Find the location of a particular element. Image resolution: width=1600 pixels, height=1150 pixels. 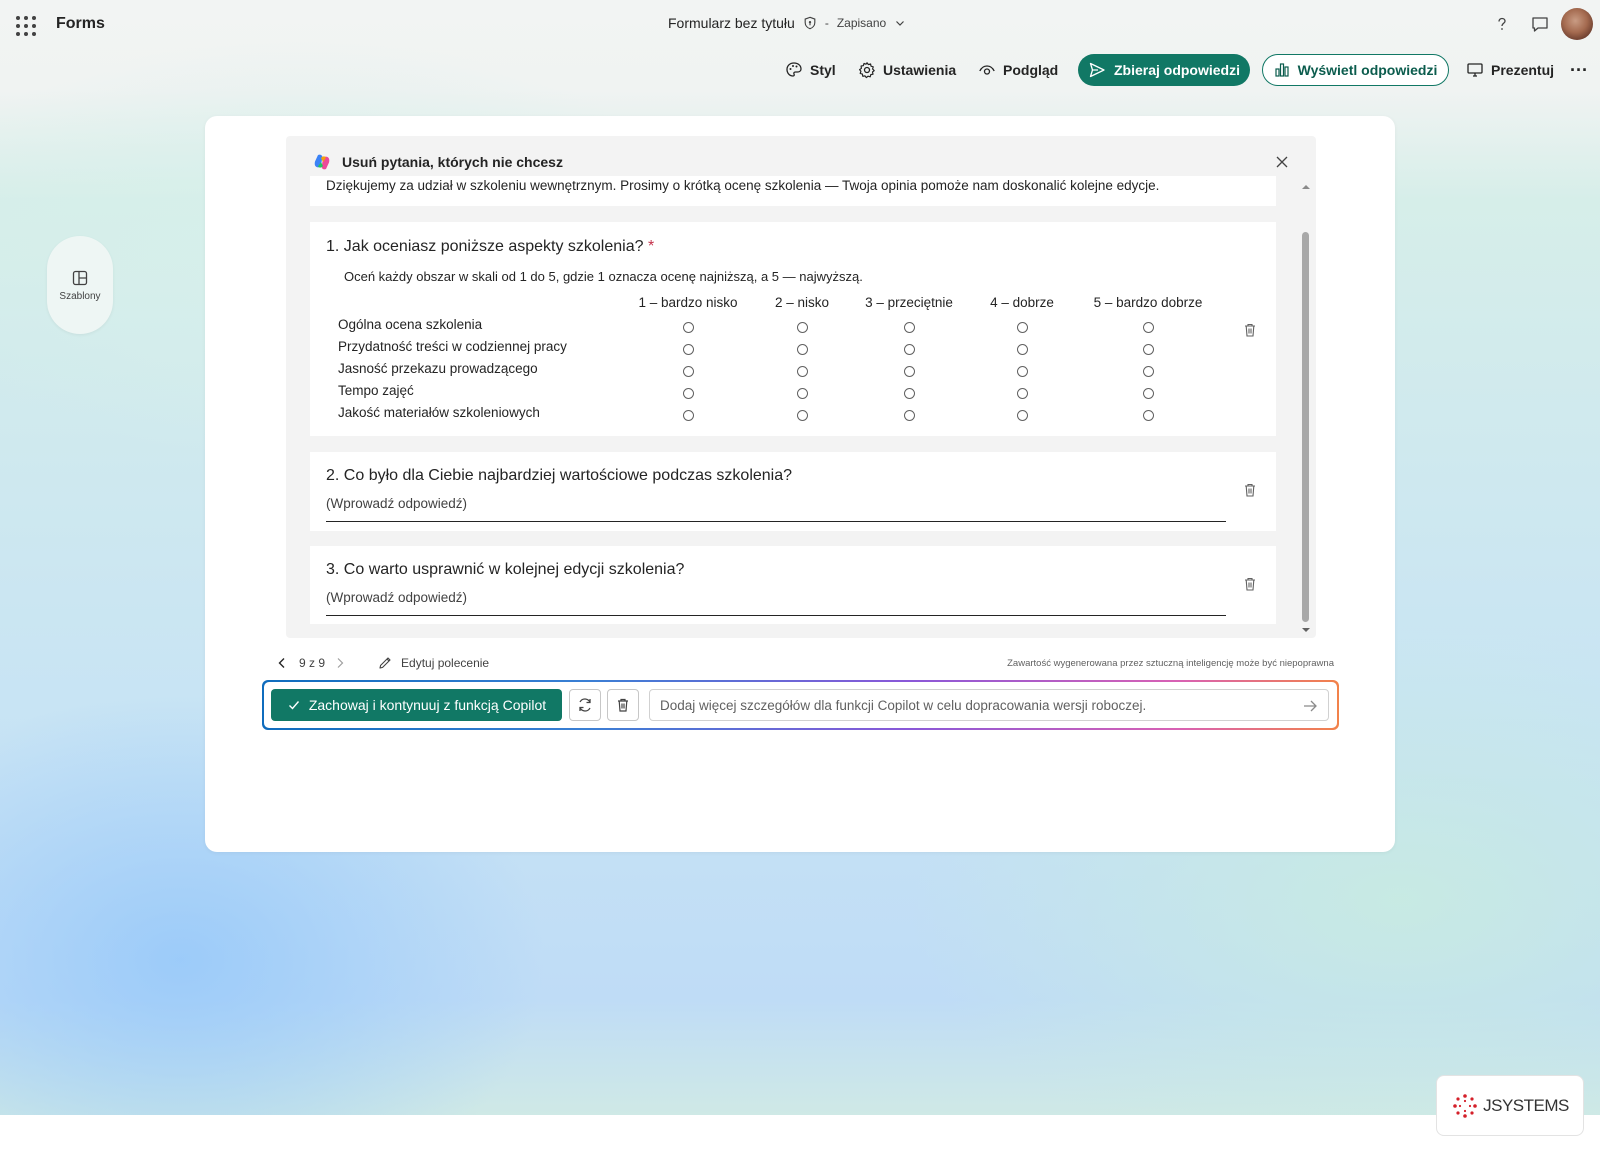

jsystems-logo: JSYSTEMS is located at coordinates (1510, 1105).